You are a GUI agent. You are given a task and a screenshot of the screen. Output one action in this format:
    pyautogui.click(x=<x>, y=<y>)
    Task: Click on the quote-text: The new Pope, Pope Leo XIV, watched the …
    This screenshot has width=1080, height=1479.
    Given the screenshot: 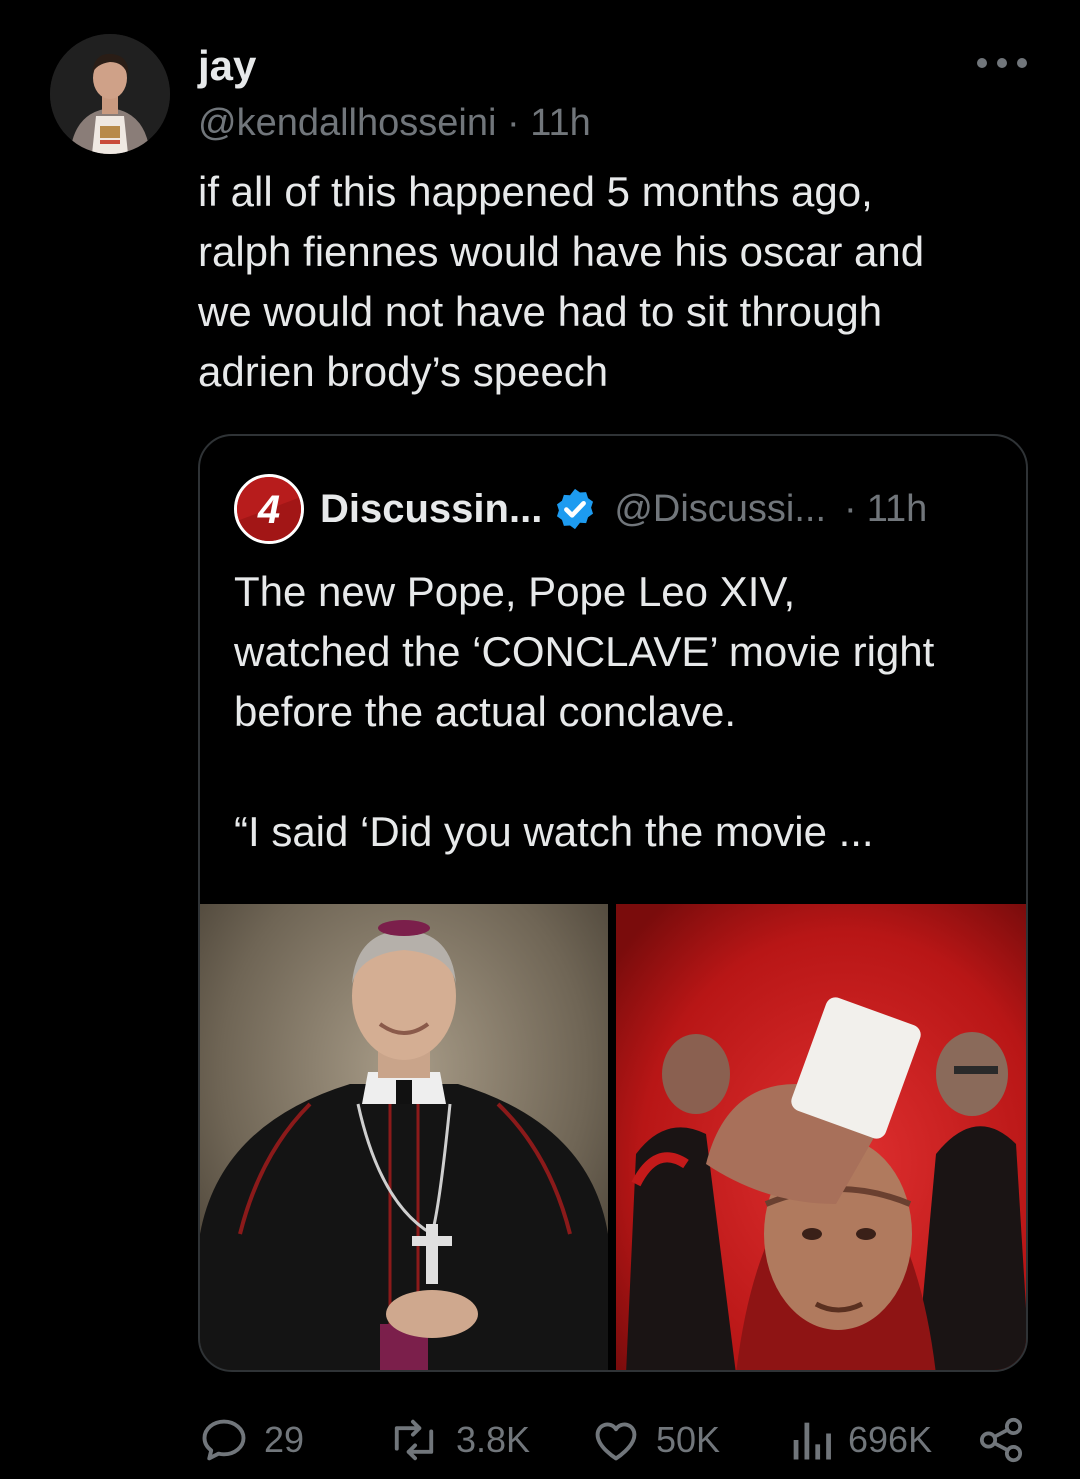 What is the action you would take?
    pyautogui.click(x=619, y=712)
    